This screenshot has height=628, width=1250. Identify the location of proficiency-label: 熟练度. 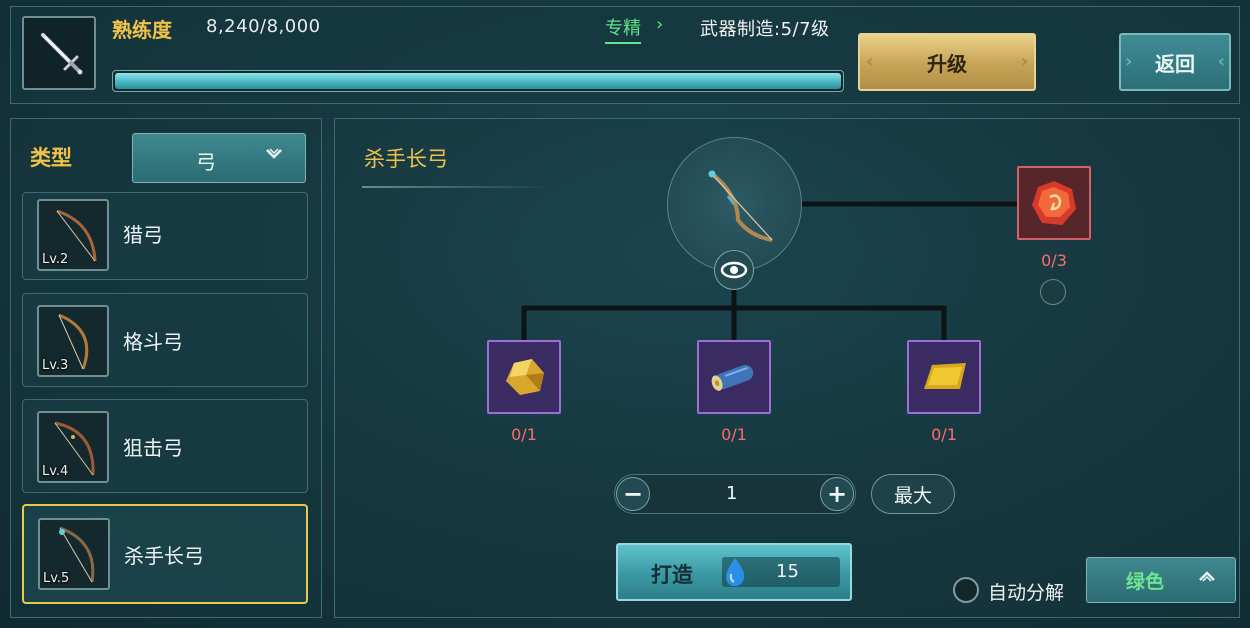
(142, 30).